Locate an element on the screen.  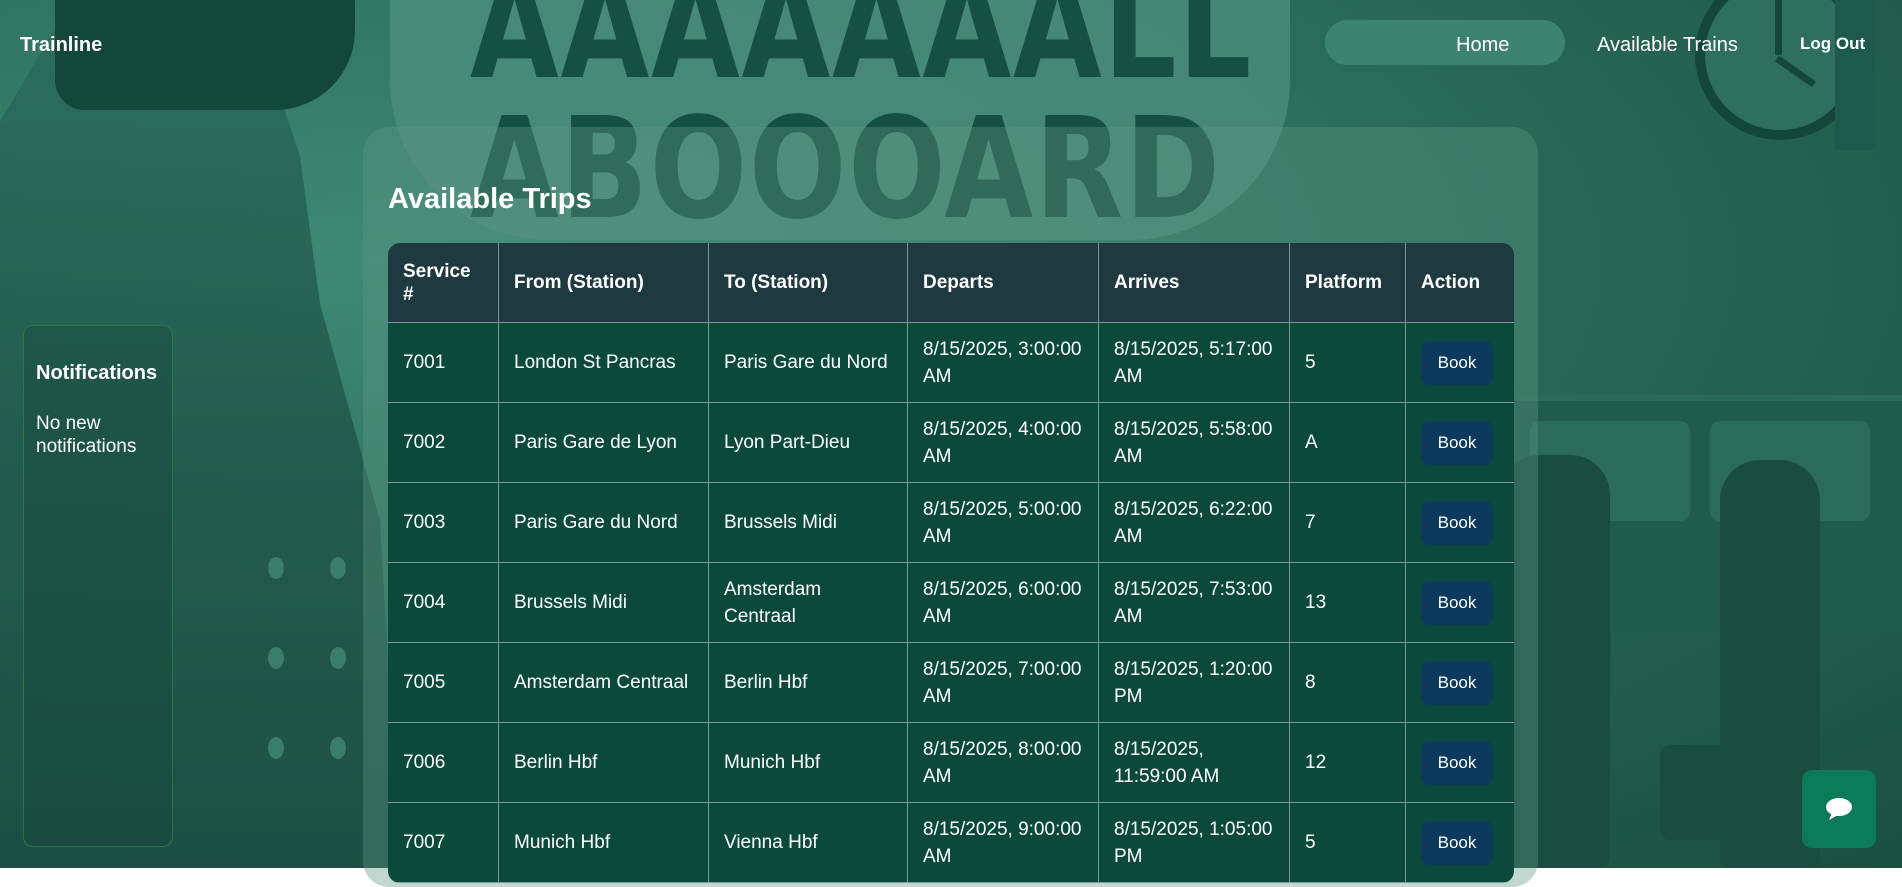
top-navbar: Trainline Home Available Trains Log Out is located at coordinates (951, 45).